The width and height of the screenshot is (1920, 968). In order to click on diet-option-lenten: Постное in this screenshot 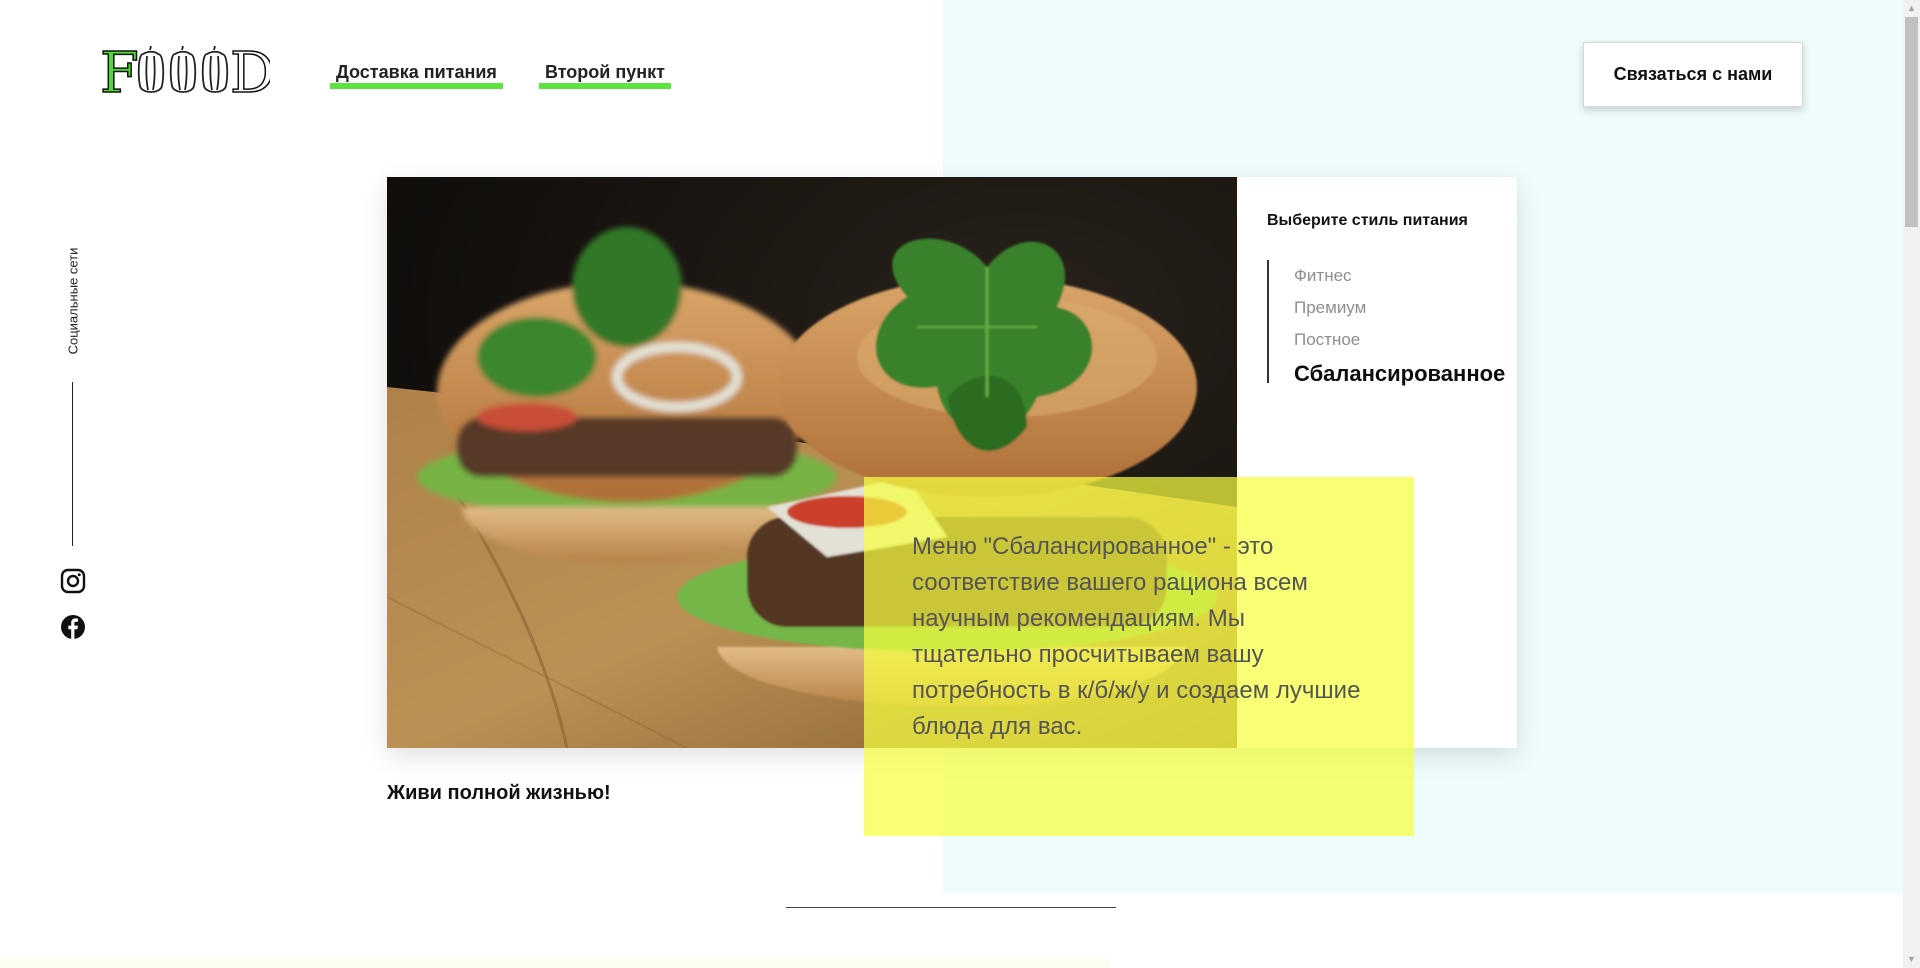, I will do `click(1400, 340)`.